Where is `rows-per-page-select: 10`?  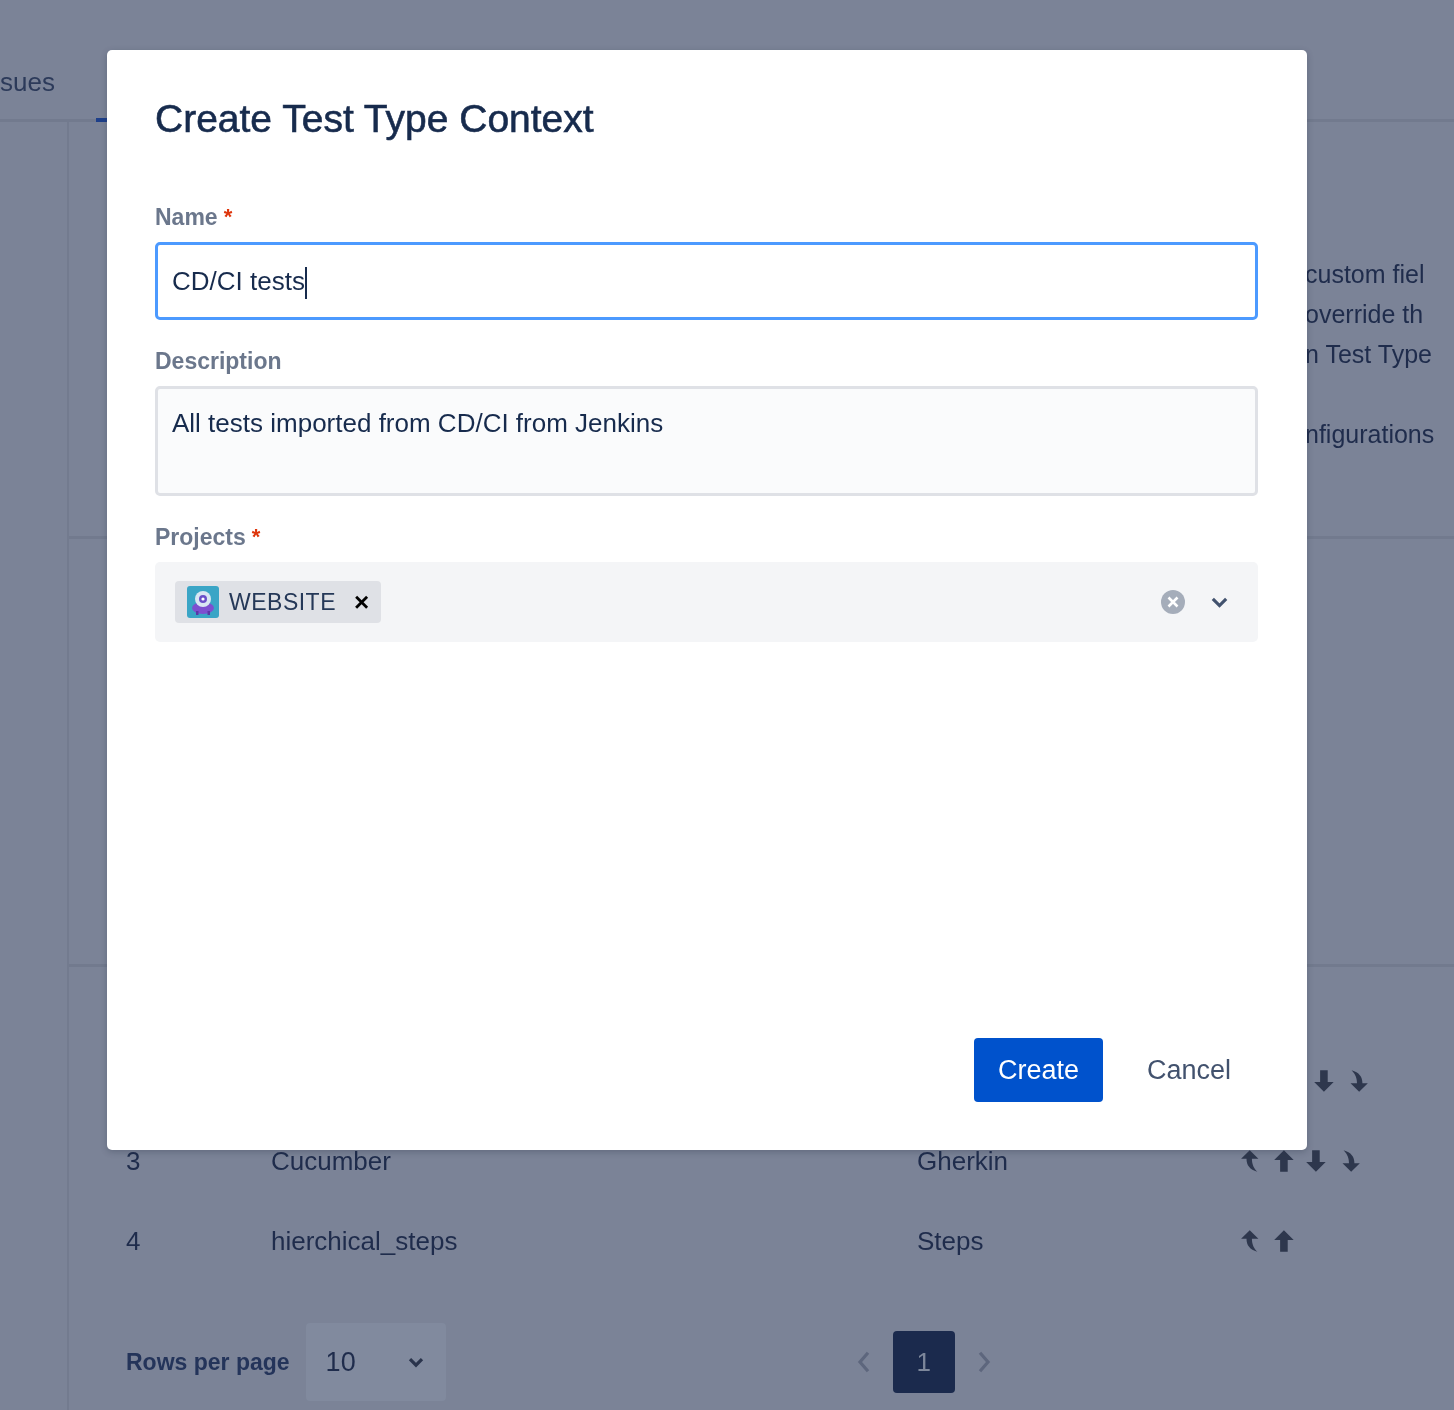 rows-per-page-select: 10 is located at coordinates (375, 1362).